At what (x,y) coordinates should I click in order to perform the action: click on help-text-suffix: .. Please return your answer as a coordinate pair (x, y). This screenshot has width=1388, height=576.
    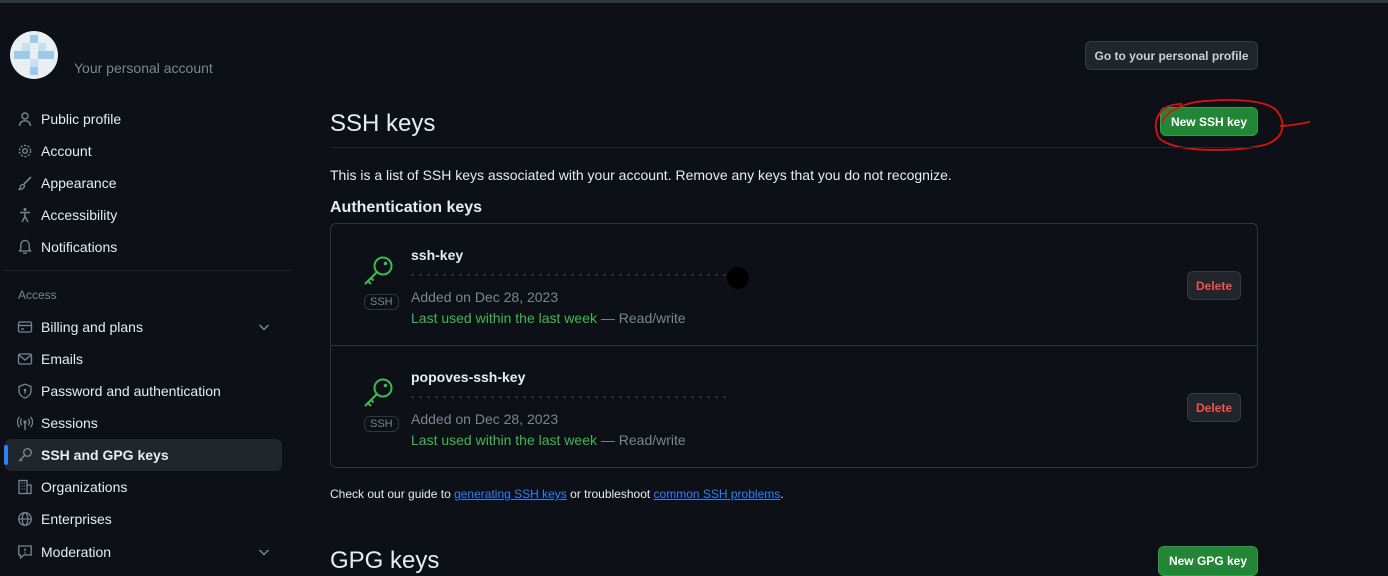
    Looking at the image, I should click on (782, 494).